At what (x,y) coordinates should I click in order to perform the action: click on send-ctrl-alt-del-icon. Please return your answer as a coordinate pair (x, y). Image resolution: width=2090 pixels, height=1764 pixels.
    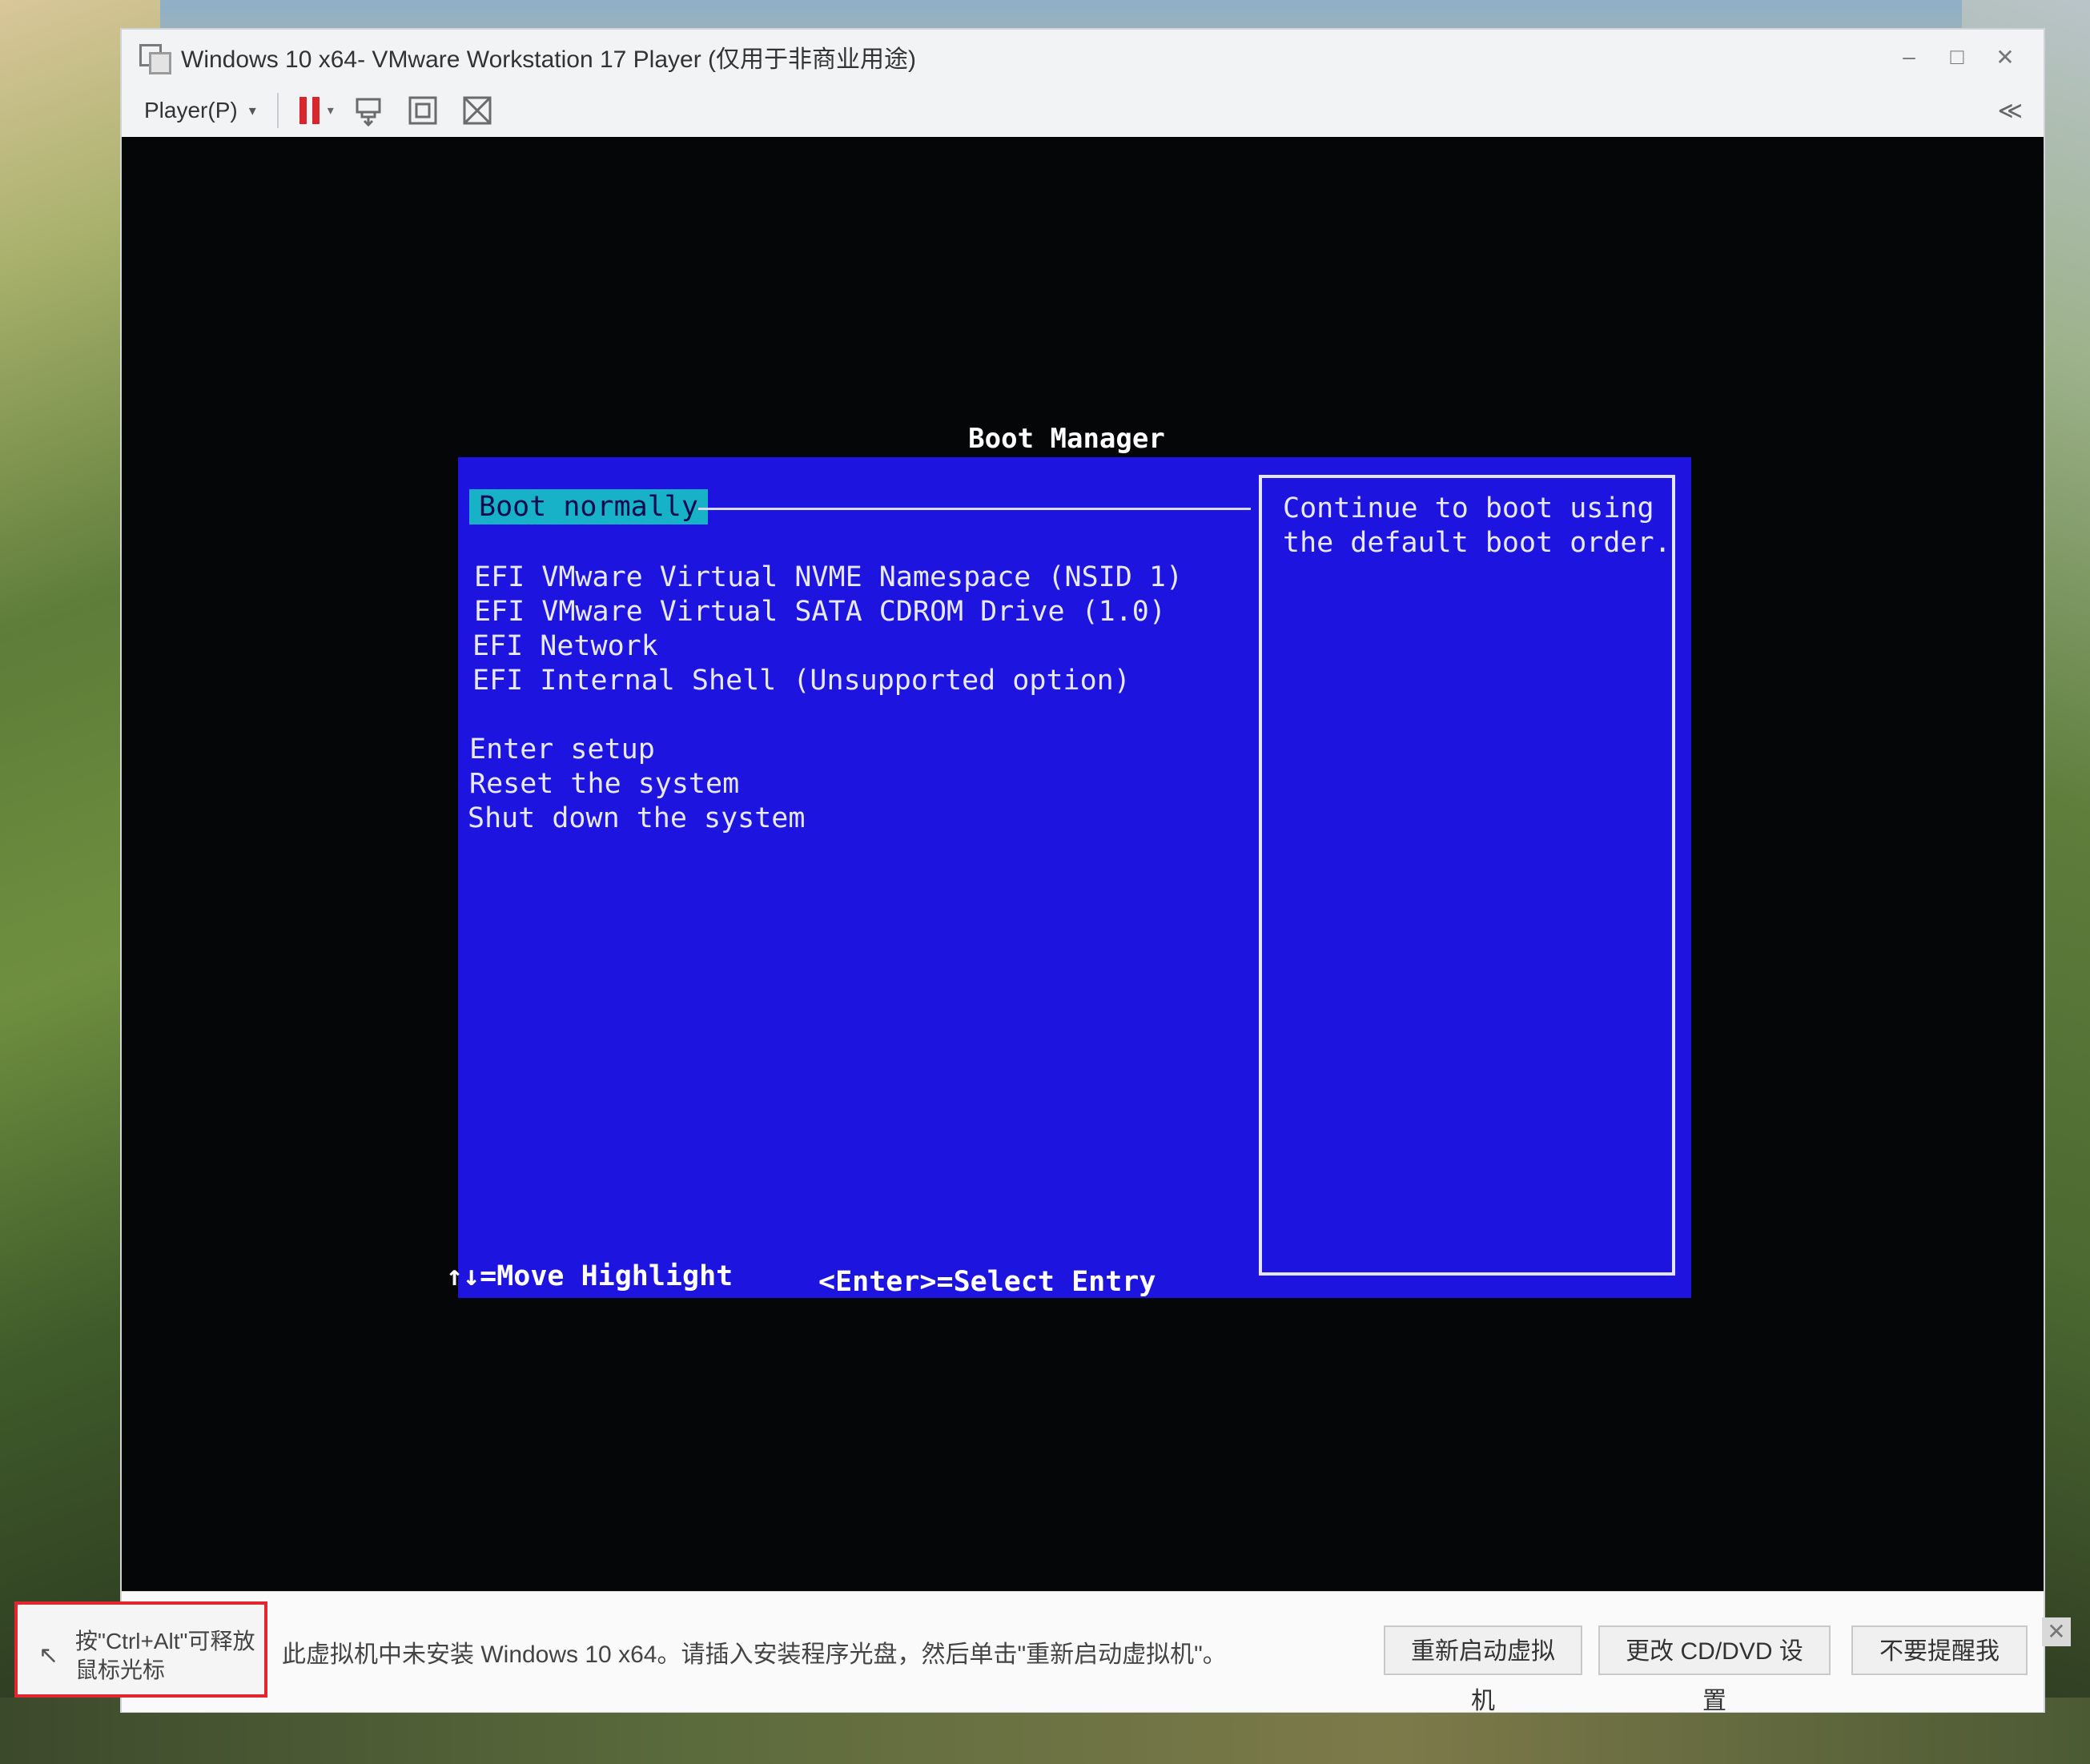
    Looking at the image, I should click on (368, 110).